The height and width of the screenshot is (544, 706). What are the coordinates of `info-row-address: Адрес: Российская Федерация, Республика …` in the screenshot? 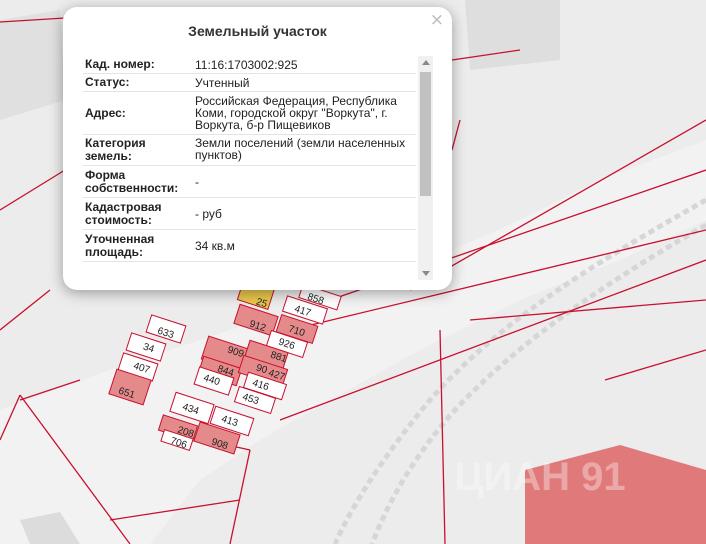 It's located at (249, 113).